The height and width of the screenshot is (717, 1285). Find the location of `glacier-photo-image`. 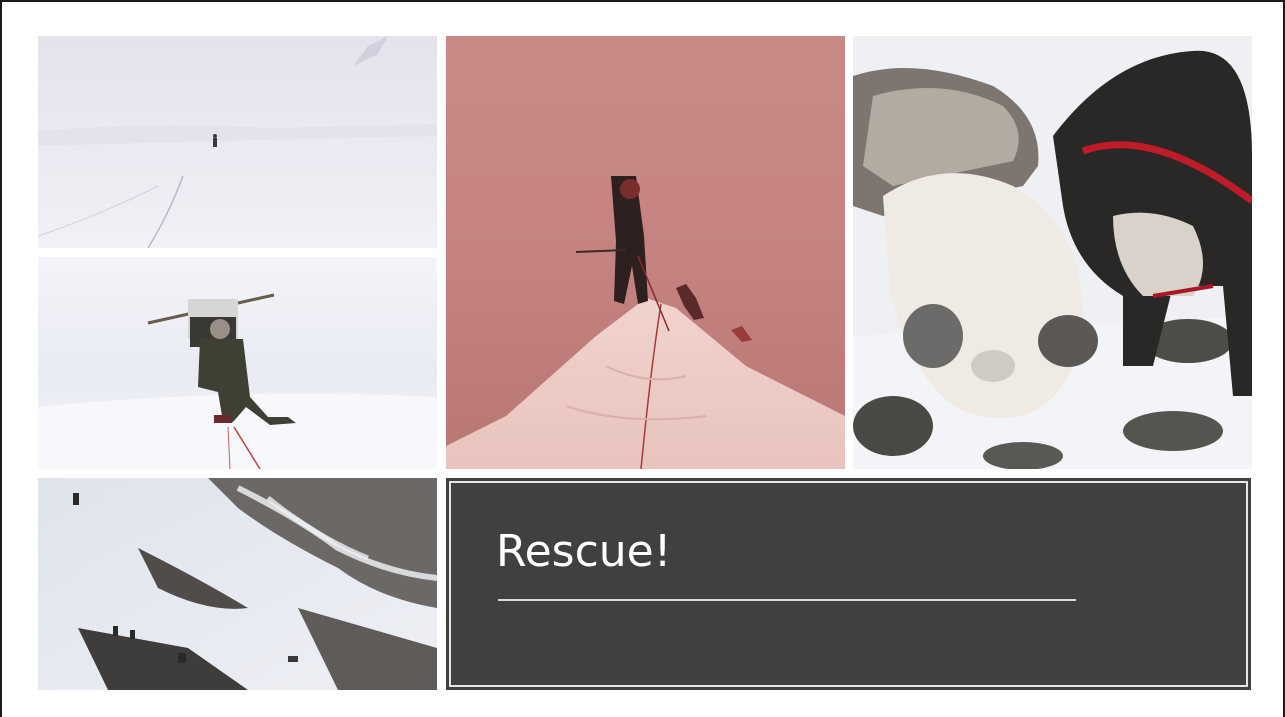

glacier-photo-image is located at coordinates (237, 142).